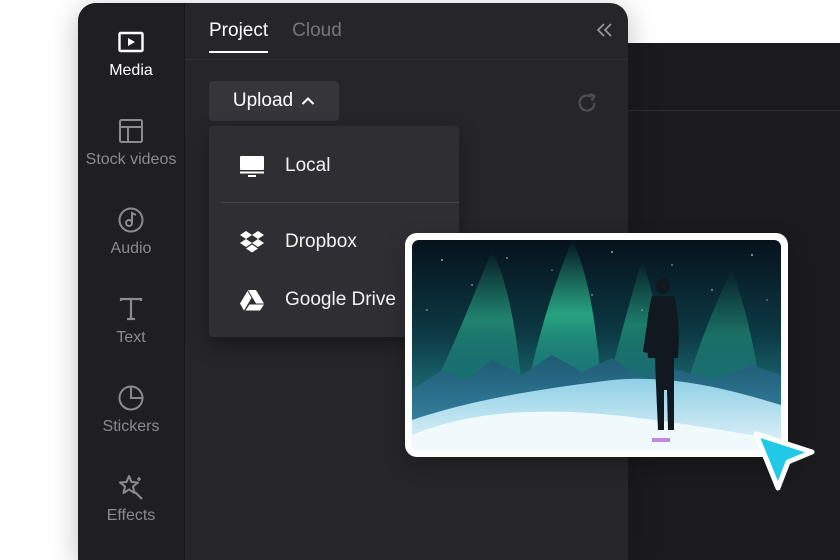  Describe the element at coordinates (252, 242) in the screenshot. I see `dropbox-icon` at that location.